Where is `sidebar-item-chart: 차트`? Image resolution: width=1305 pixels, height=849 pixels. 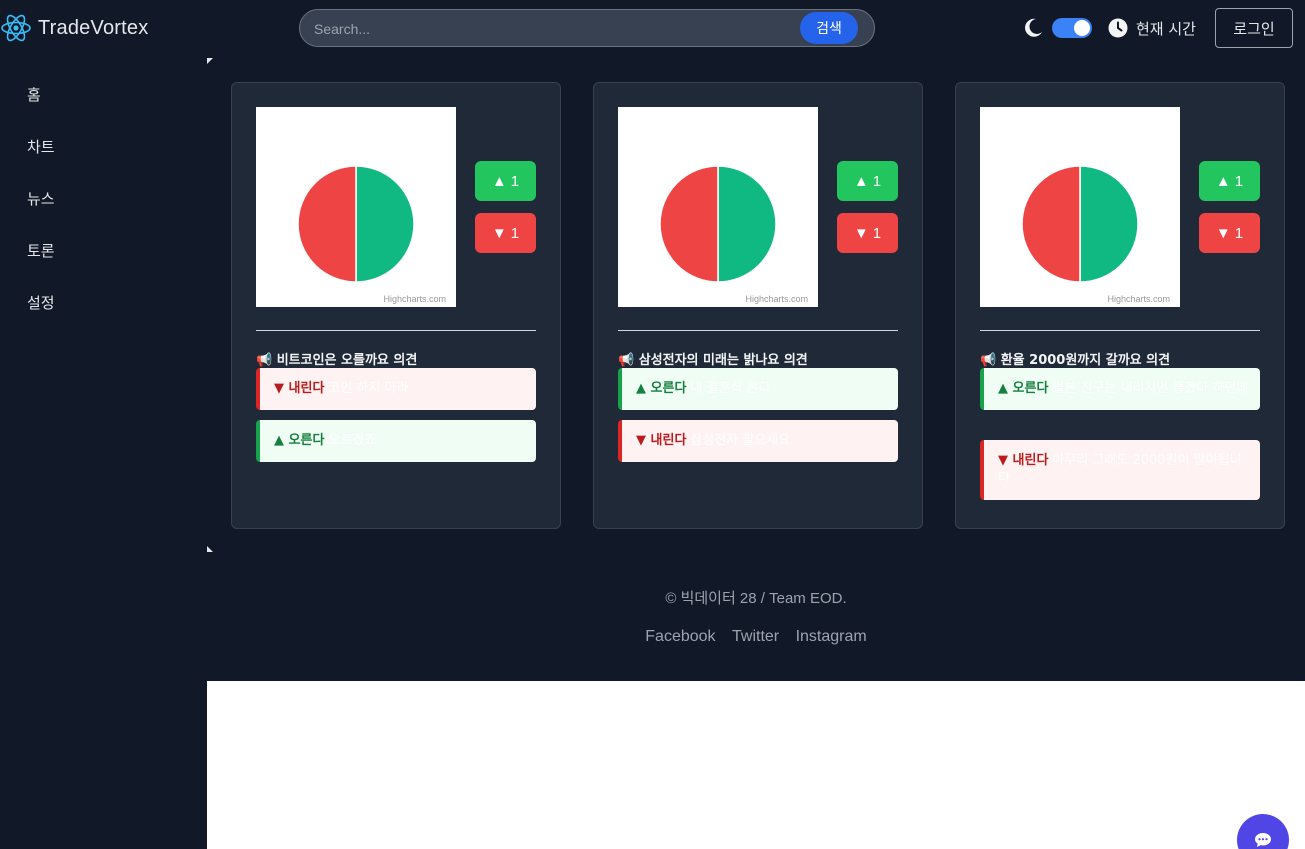 sidebar-item-chart: 차트 is located at coordinates (41, 146).